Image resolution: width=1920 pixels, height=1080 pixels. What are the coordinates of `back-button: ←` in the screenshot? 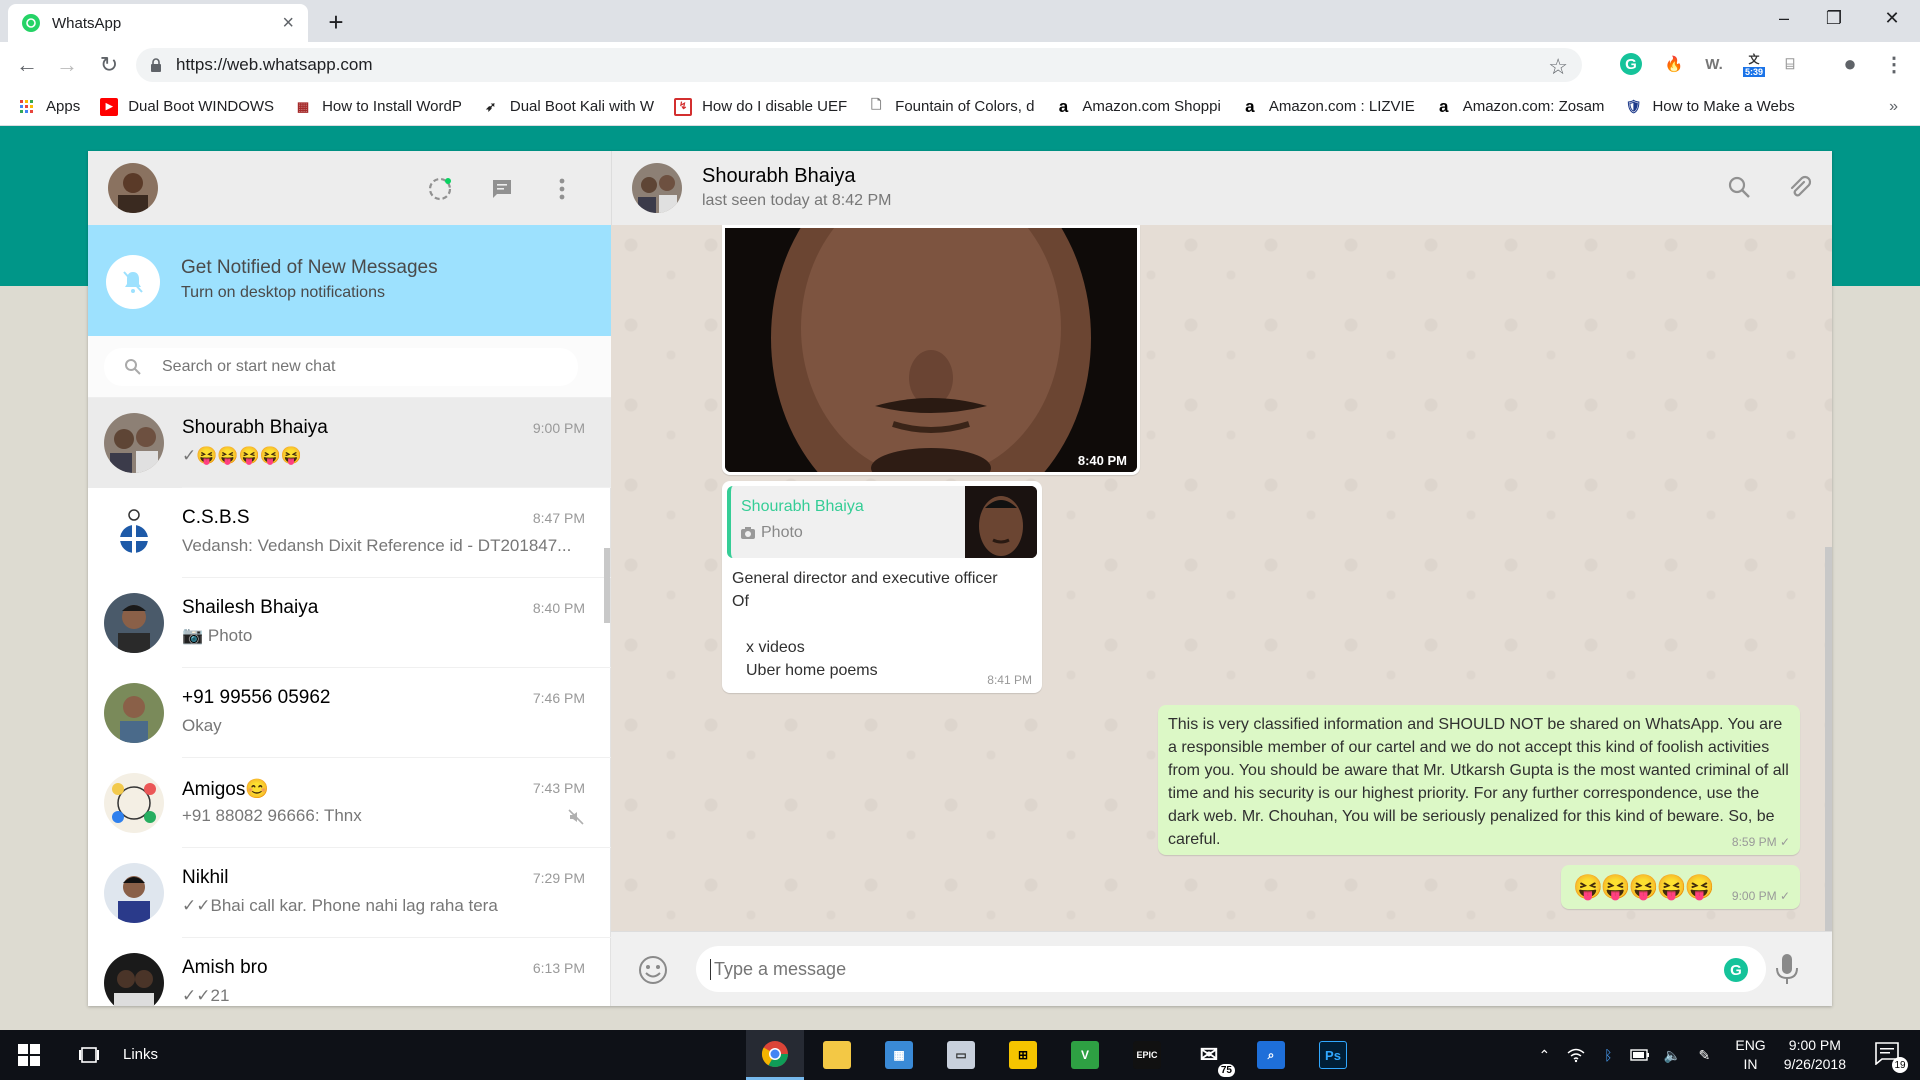 It's located at (27, 65).